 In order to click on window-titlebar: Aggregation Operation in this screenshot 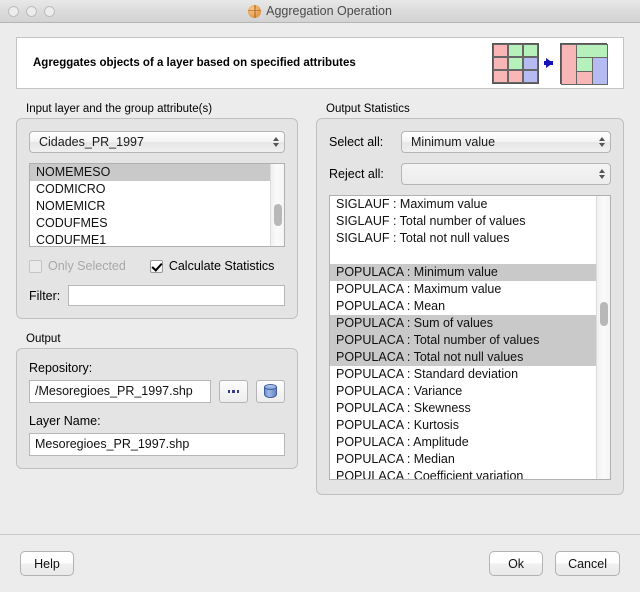, I will do `click(320, 11)`.